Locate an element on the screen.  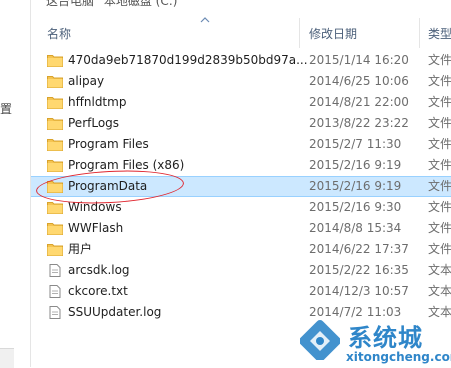
column-header-date: 修改日期 is located at coordinates (333, 33).